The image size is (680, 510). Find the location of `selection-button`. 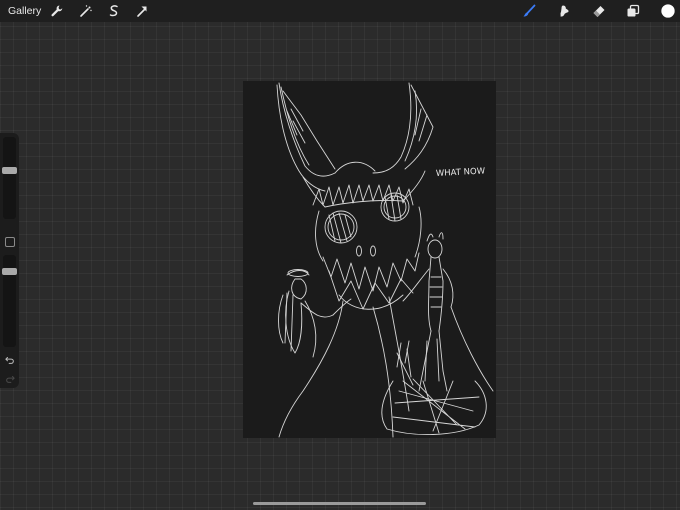

selection-button is located at coordinates (114, 11).